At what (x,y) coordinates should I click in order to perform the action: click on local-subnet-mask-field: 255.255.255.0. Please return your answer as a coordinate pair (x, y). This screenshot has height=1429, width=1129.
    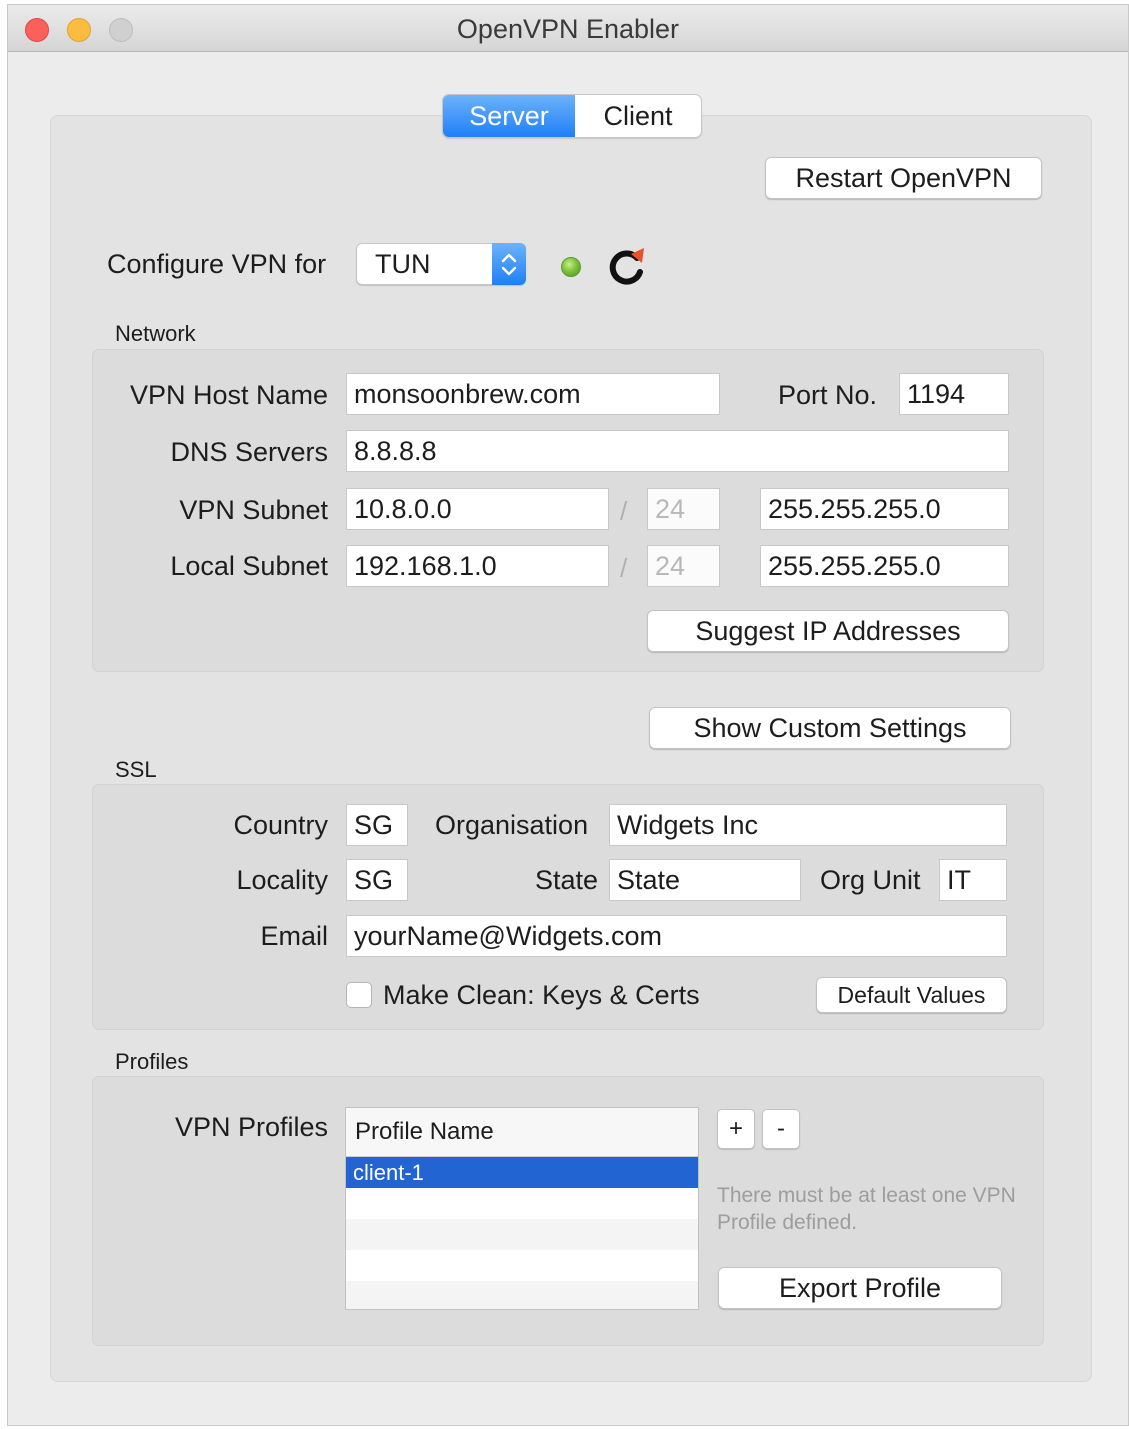
    Looking at the image, I should click on (884, 566).